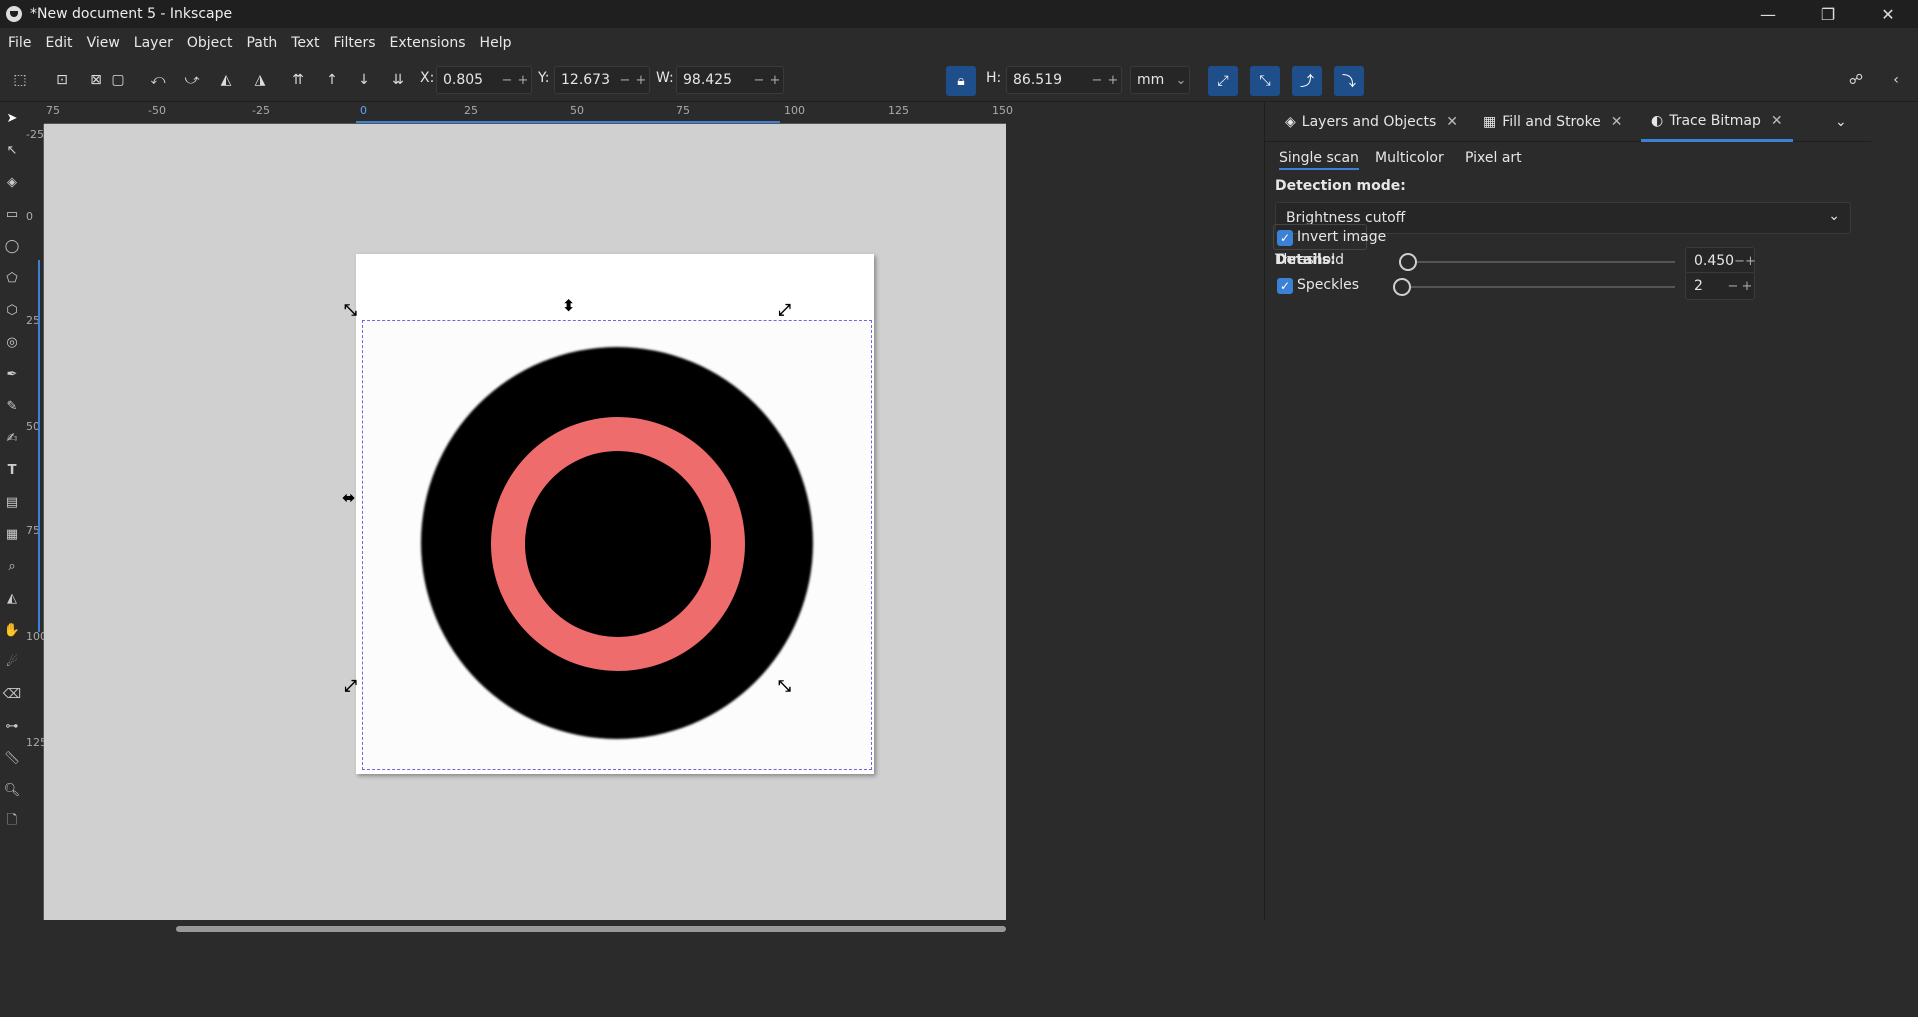 This screenshot has width=1918, height=1017. What do you see at coordinates (12, 534) in the screenshot?
I see `mesh-tool-icon: ▦` at bounding box center [12, 534].